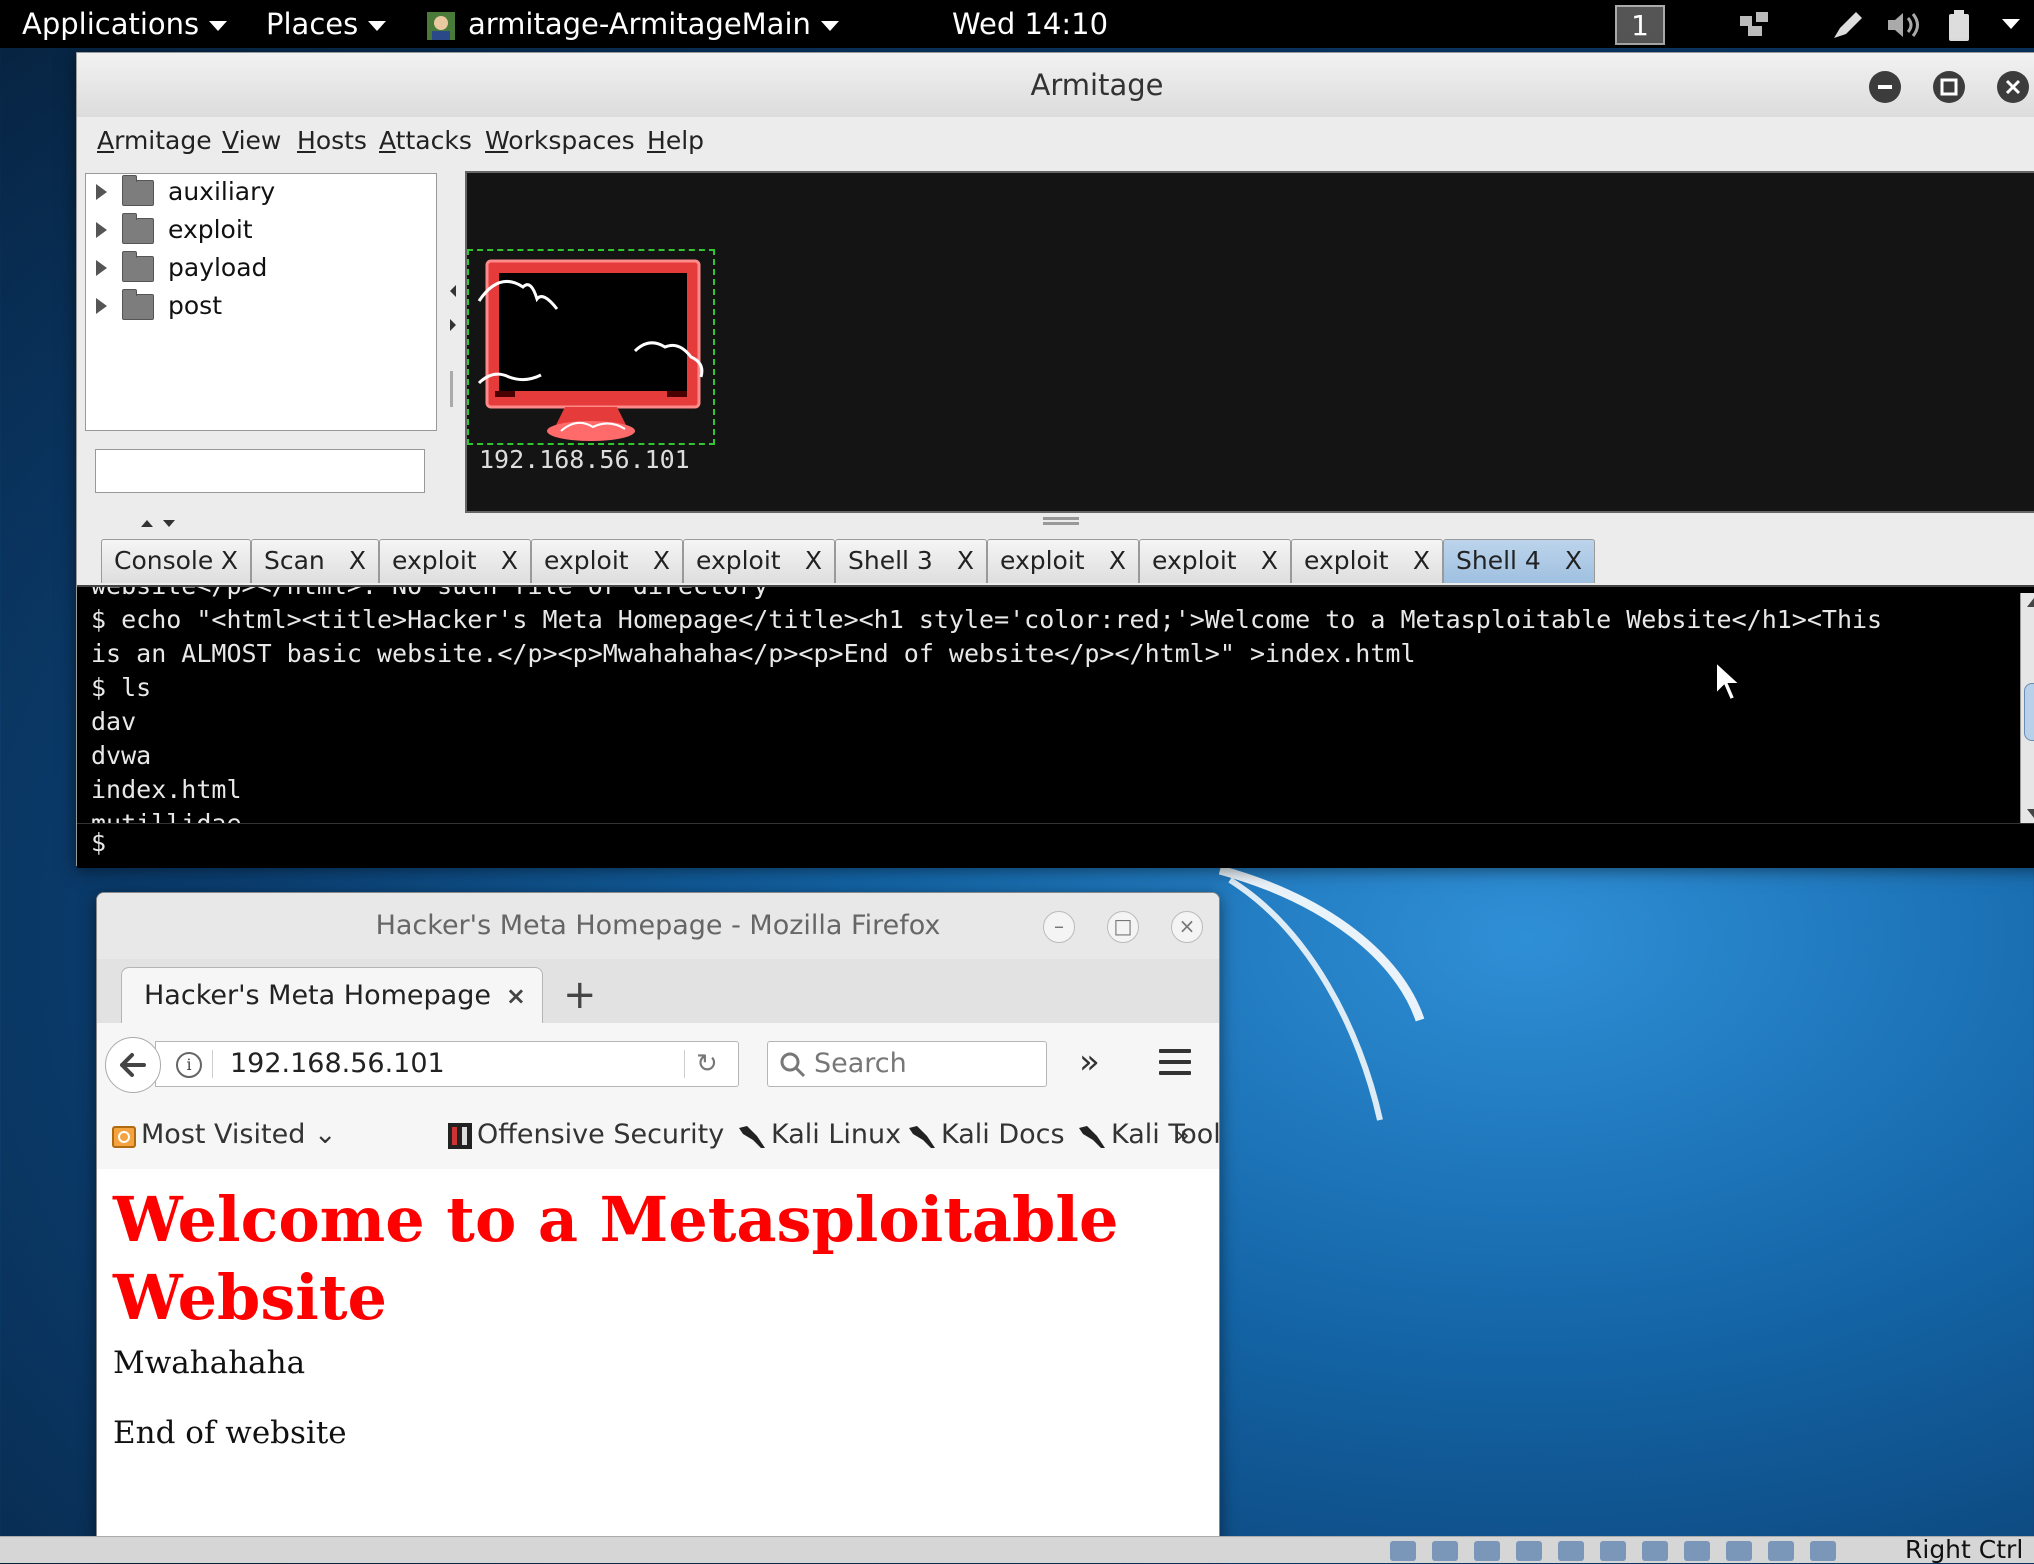 The width and height of the screenshot is (2034, 1564). Describe the element at coordinates (2027, 603) in the screenshot. I see `scroll-up-icon` at that location.